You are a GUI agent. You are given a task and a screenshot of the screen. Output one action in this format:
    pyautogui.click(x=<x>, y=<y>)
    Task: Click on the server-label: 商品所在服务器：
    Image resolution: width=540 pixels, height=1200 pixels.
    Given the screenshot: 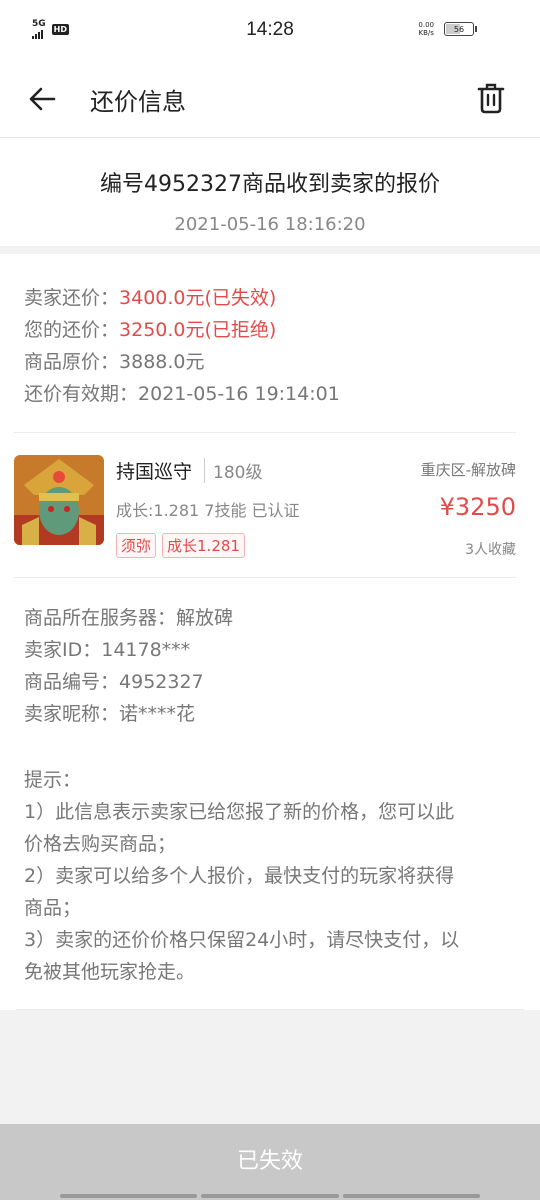 What is the action you would take?
    pyautogui.click(x=100, y=618)
    